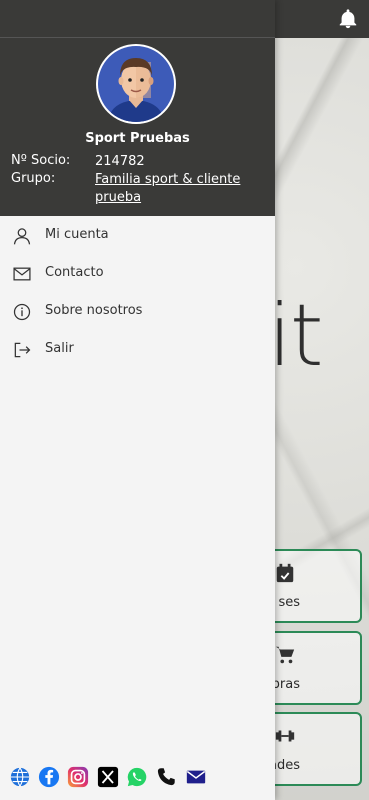 The height and width of the screenshot is (800, 369). What do you see at coordinates (285, 573) in the screenshot?
I see `calendar-icon` at bounding box center [285, 573].